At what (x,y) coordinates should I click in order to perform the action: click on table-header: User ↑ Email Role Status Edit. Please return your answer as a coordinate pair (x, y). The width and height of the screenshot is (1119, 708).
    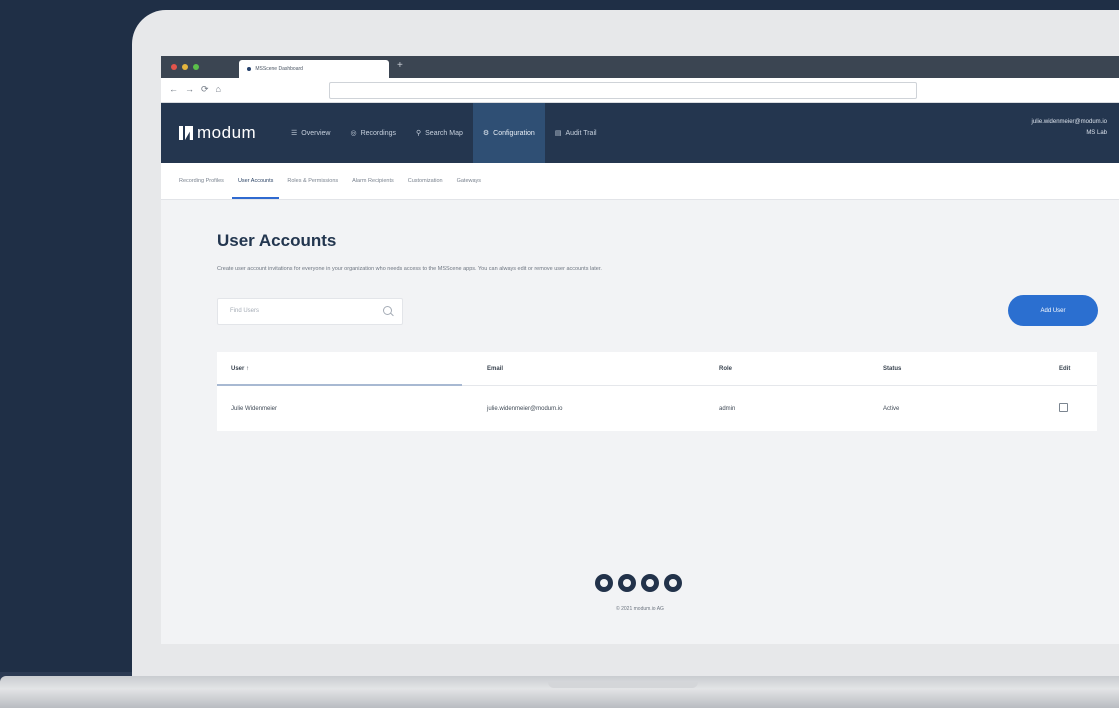
    Looking at the image, I should click on (657, 369).